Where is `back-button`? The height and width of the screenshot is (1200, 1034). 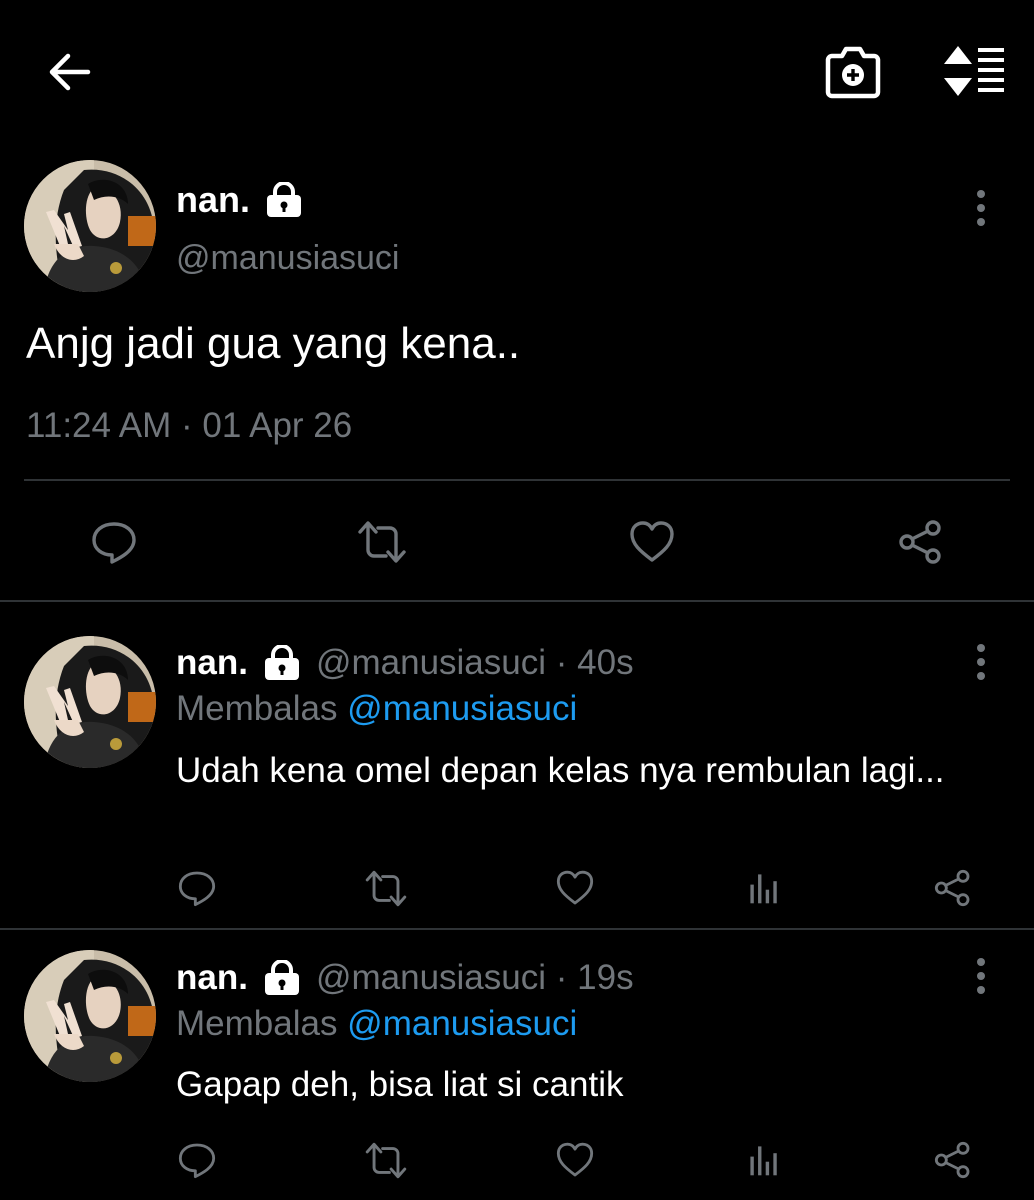 back-button is located at coordinates (70, 72).